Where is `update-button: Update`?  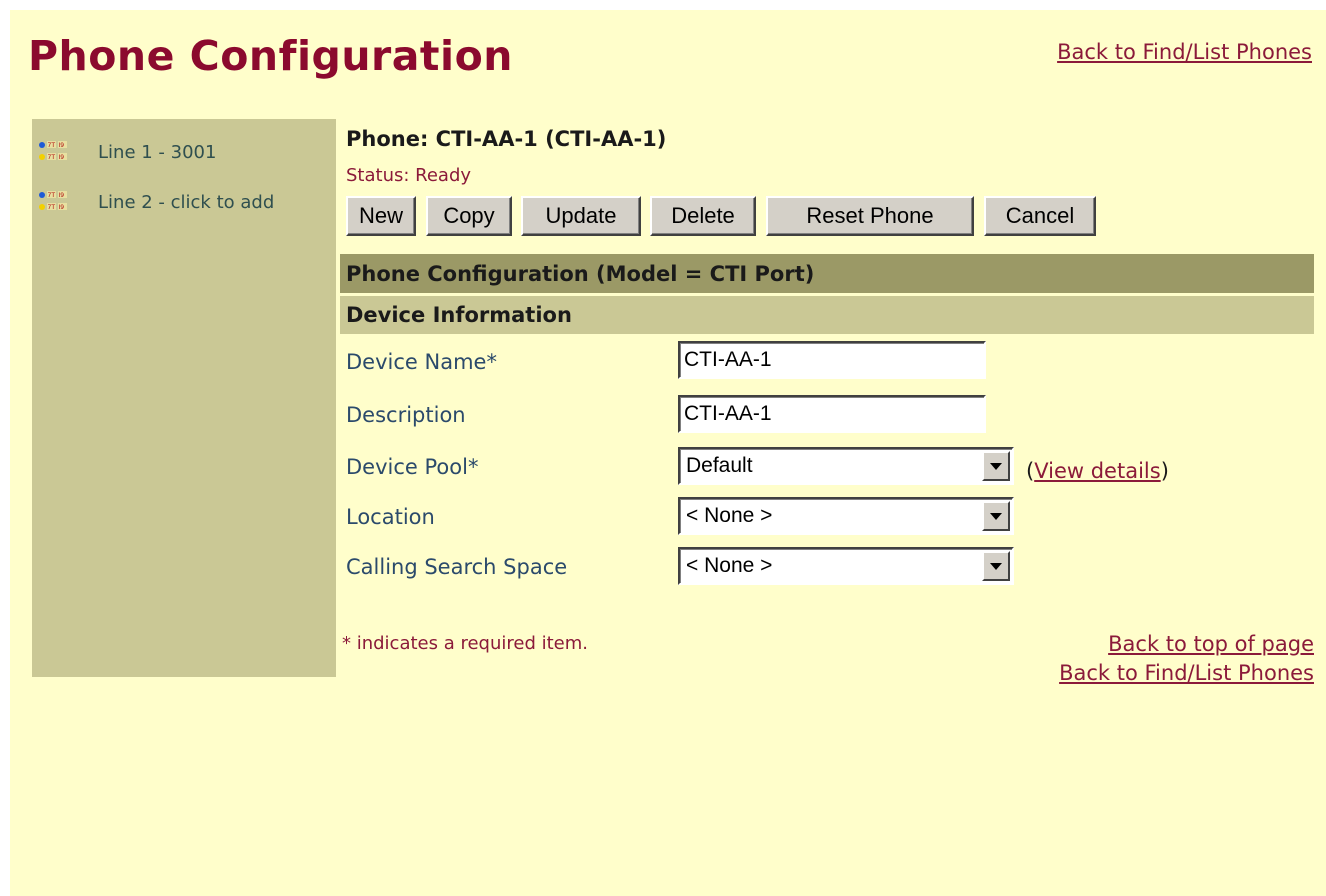 update-button: Update is located at coordinates (581, 216).